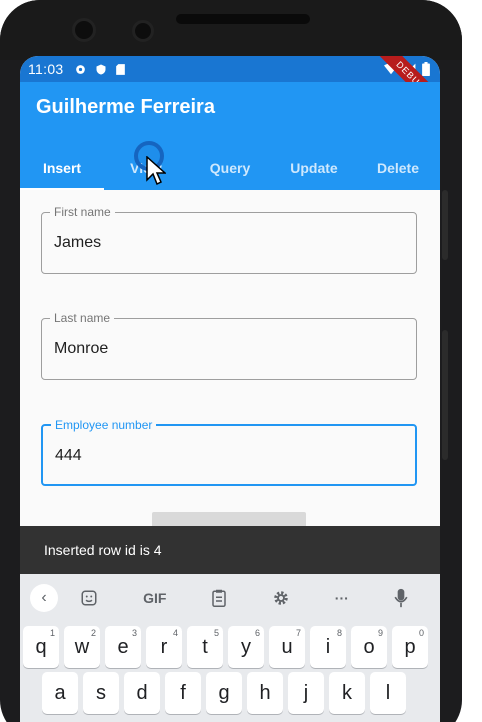 The width and height of the screenshot is (482, 722). I want to click on key-label: e, so click(123, 646).